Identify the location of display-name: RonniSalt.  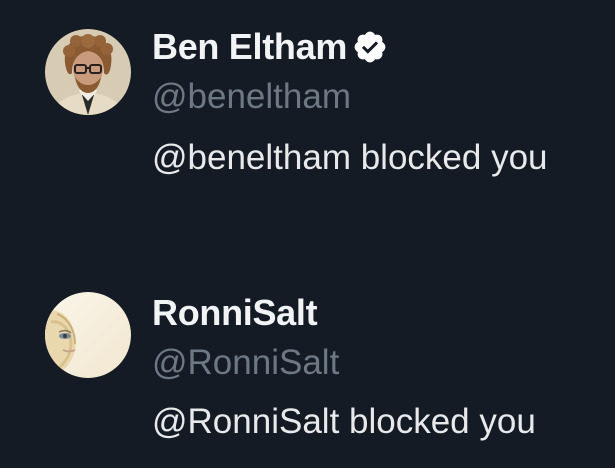
(235, 313).